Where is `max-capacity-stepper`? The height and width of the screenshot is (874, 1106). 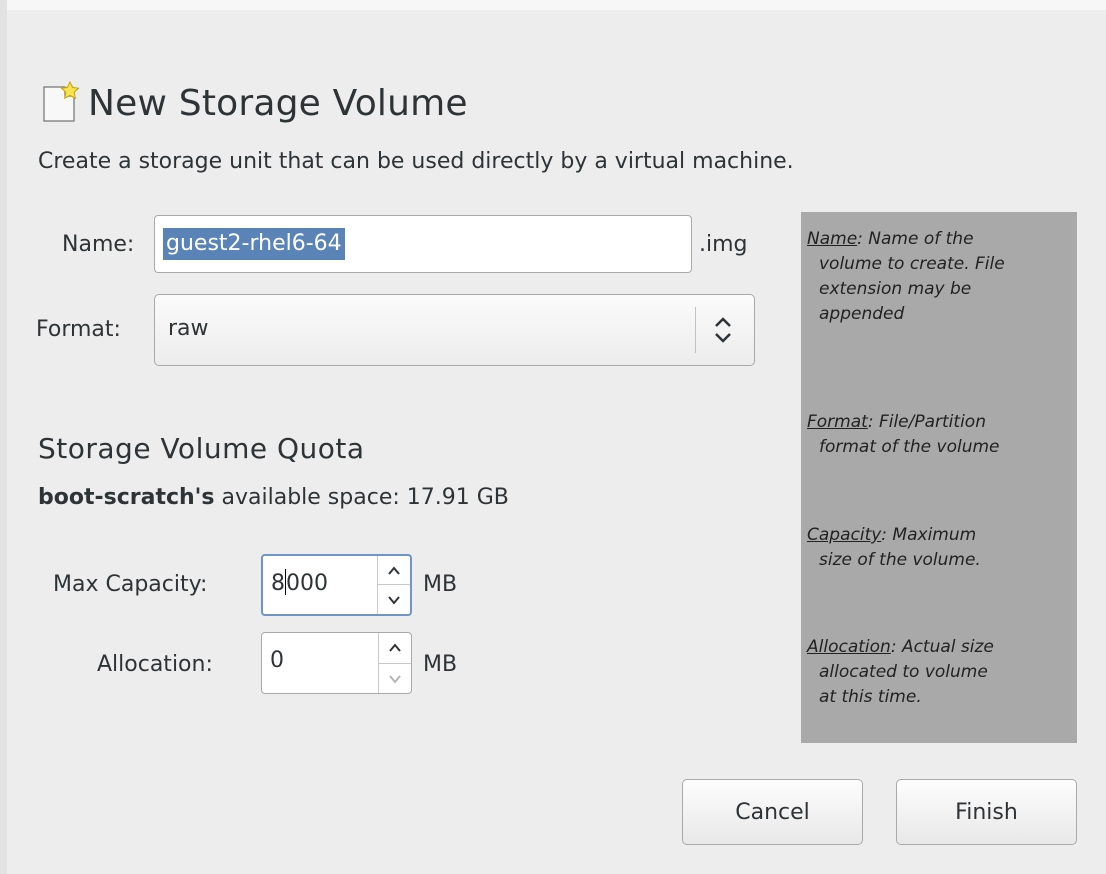 max-capacity-stepper is located at coordinates (393, 585).